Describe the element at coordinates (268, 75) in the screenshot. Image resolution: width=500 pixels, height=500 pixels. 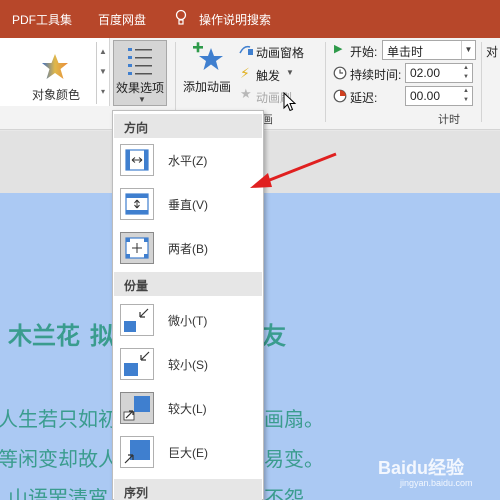
I see `trigger-button: 触发` at that location.